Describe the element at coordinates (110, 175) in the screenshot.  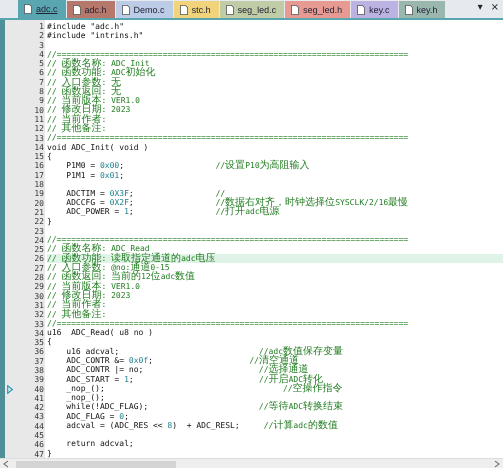
I see `number-literal: 0x01` at that location.